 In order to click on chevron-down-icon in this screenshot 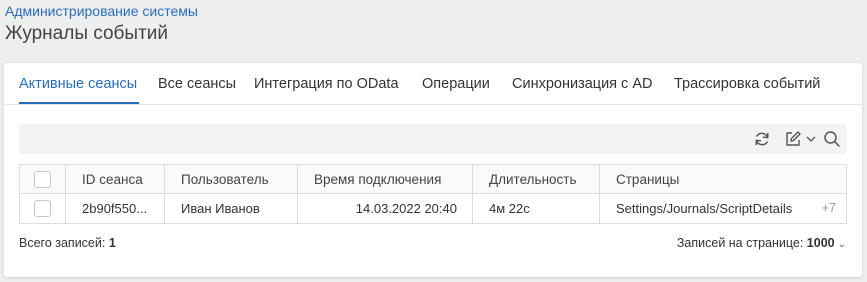, I will do `click(808, 139)`.